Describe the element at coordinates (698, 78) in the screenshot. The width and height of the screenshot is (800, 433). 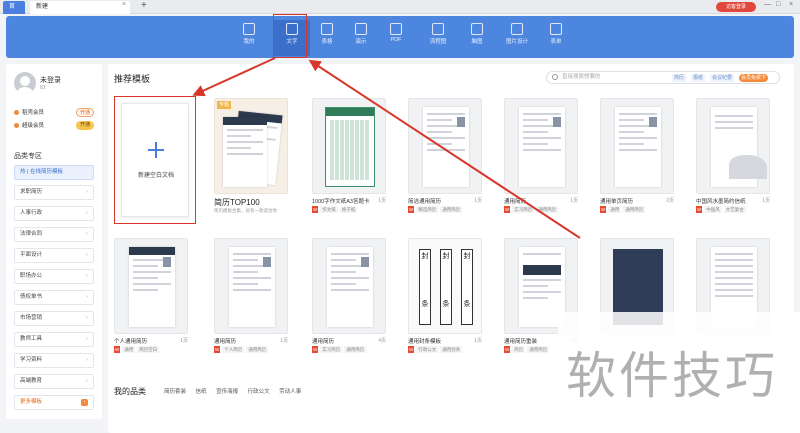
I see `search-chip: 报纸` at that location.